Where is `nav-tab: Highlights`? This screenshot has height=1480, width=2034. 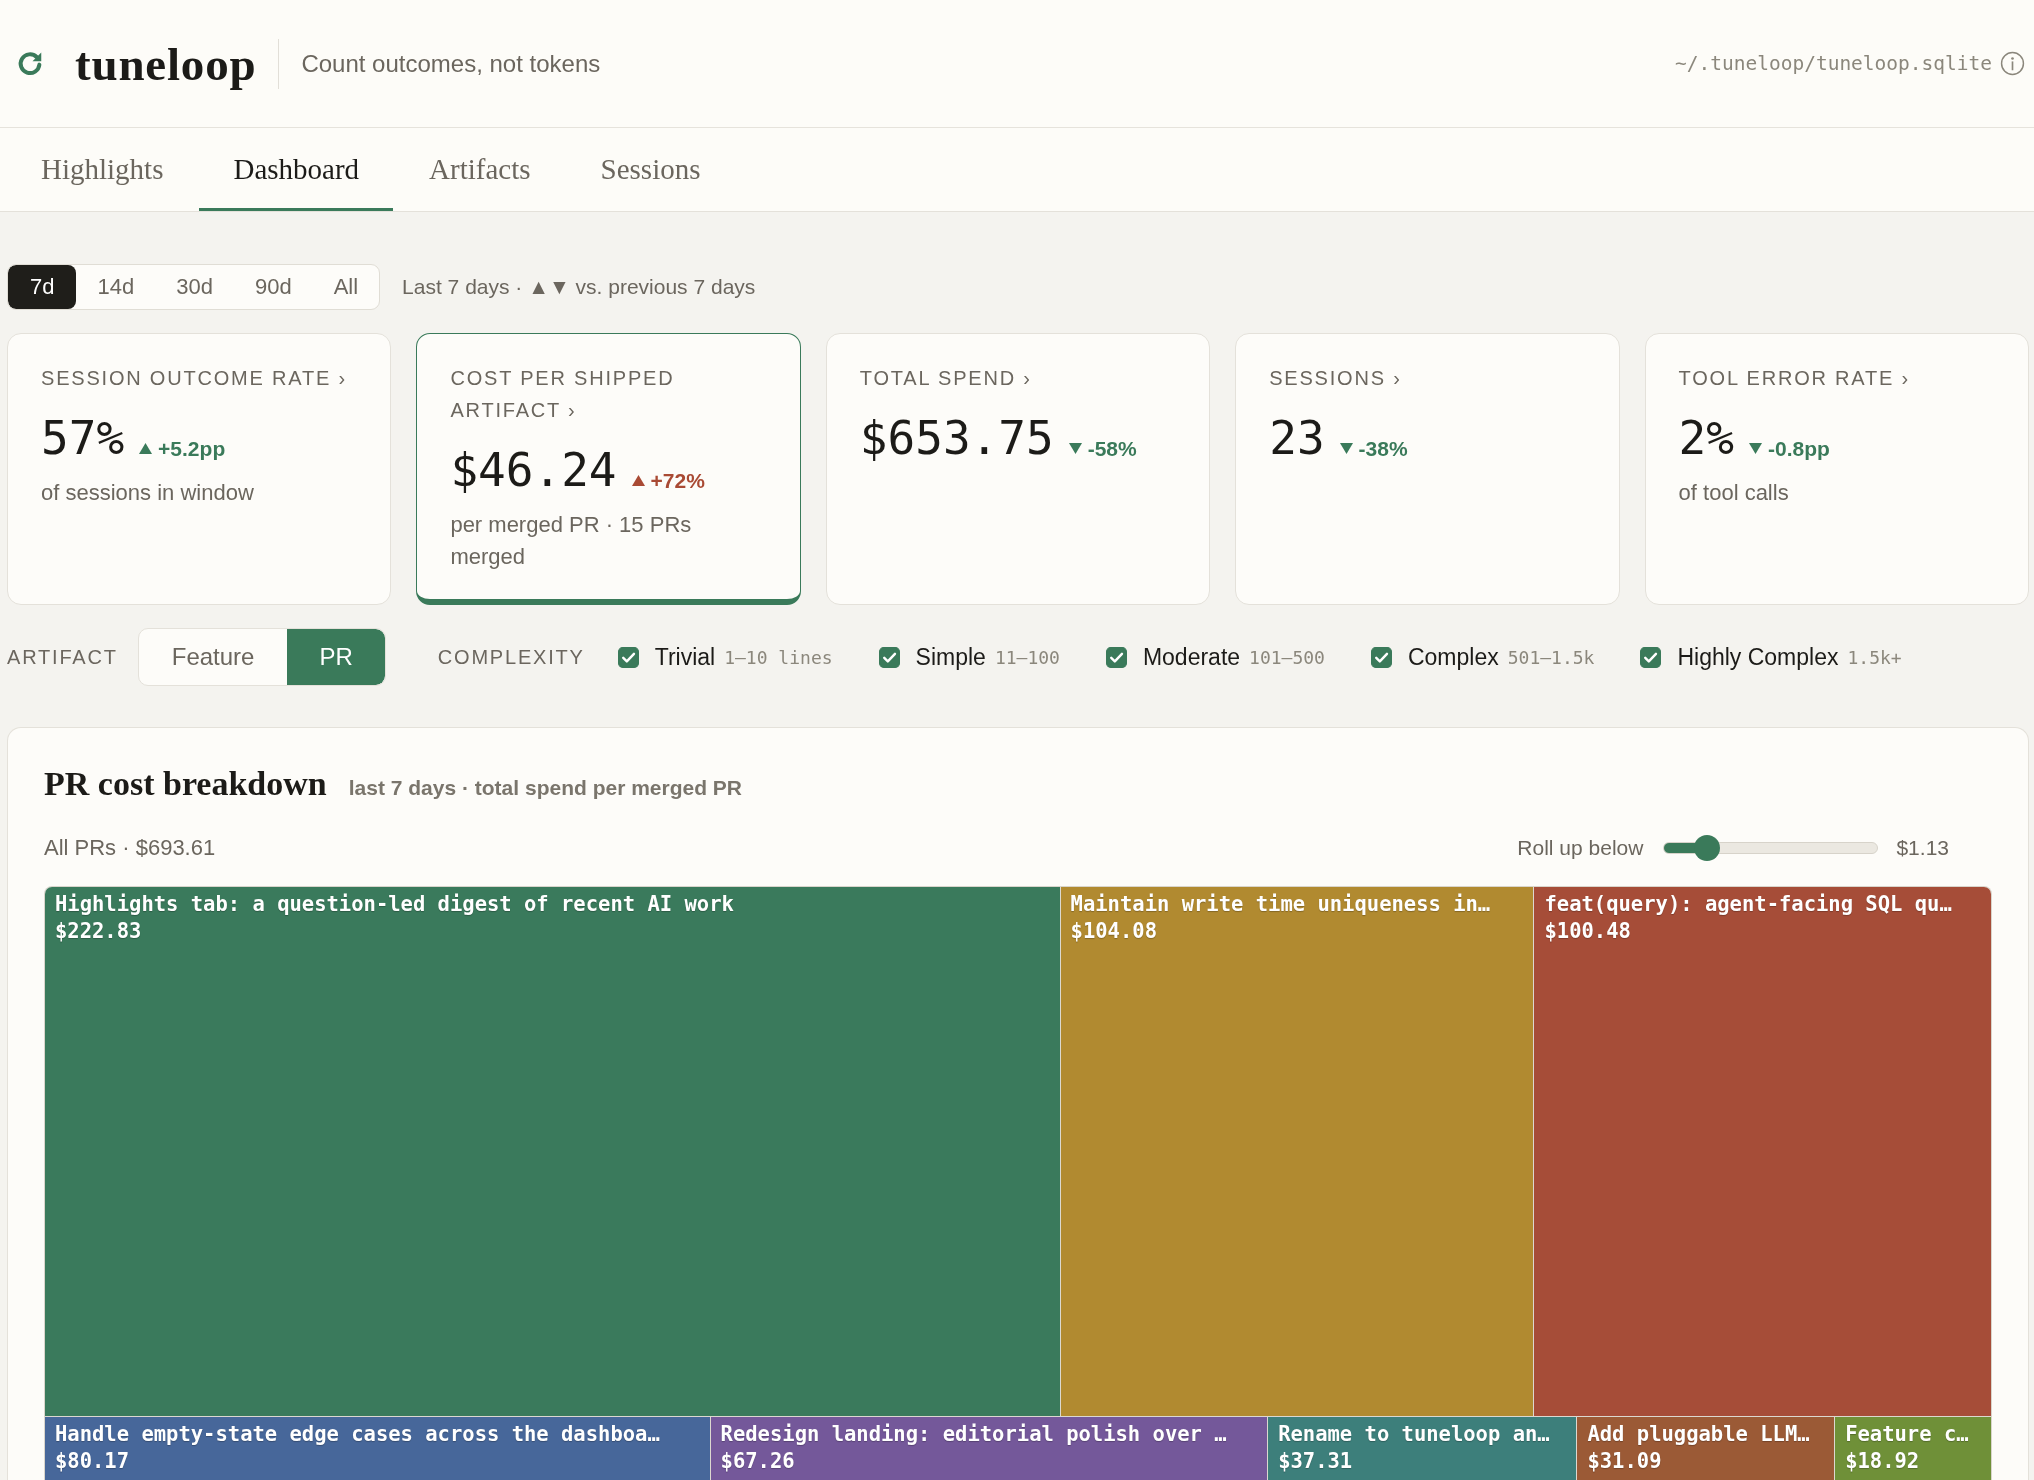 nav-tab: Highlights is located at coordinates (102, 169).